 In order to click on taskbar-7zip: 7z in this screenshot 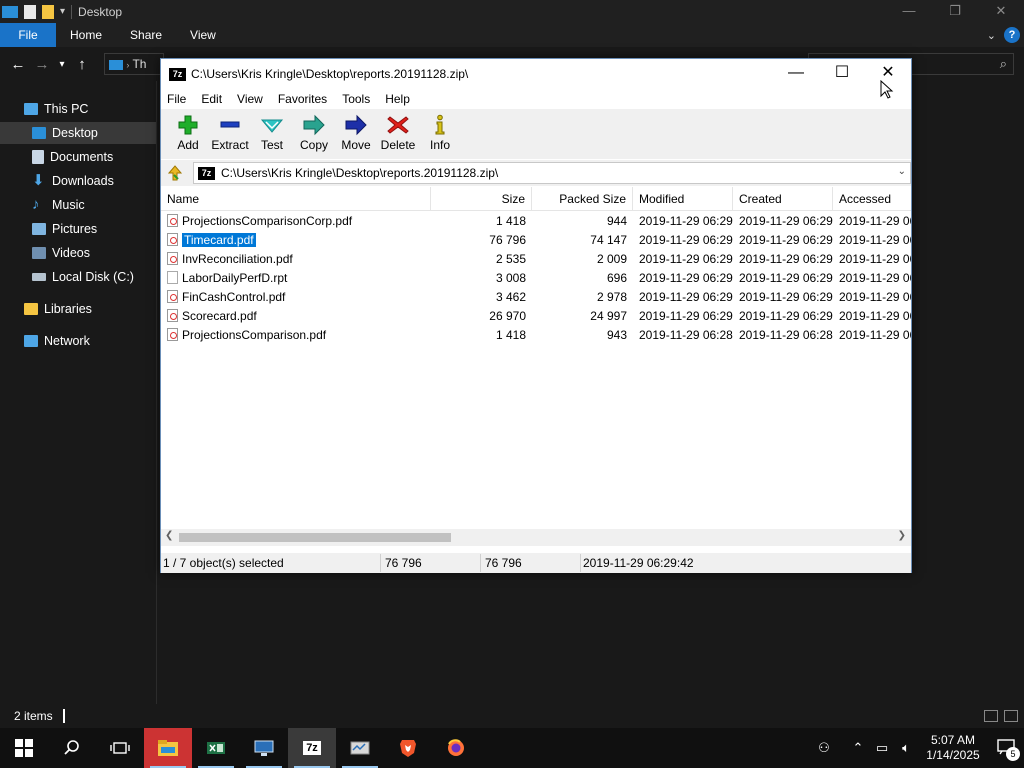, I will do `click(312, 748)`.